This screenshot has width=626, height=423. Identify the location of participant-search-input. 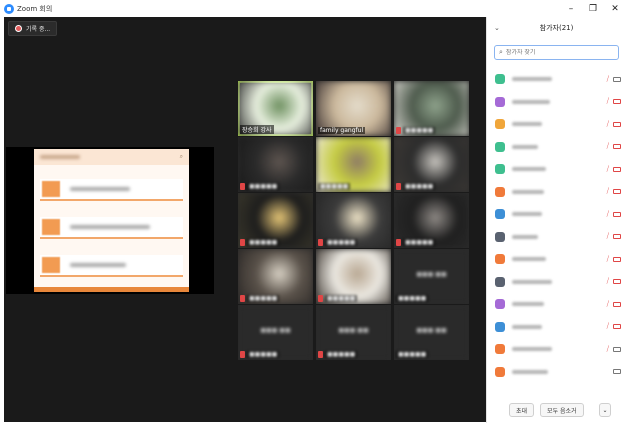
(555, 52).